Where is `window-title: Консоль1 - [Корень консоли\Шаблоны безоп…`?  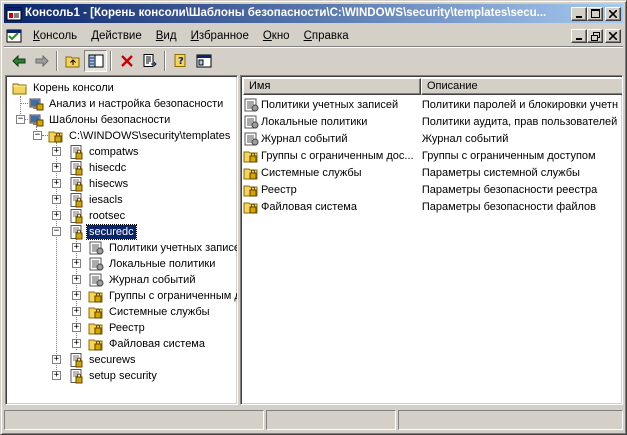
window-title: Консоль1 - [Корень консоли\Шаблоны безоп… is located at coordinates (286, 13).